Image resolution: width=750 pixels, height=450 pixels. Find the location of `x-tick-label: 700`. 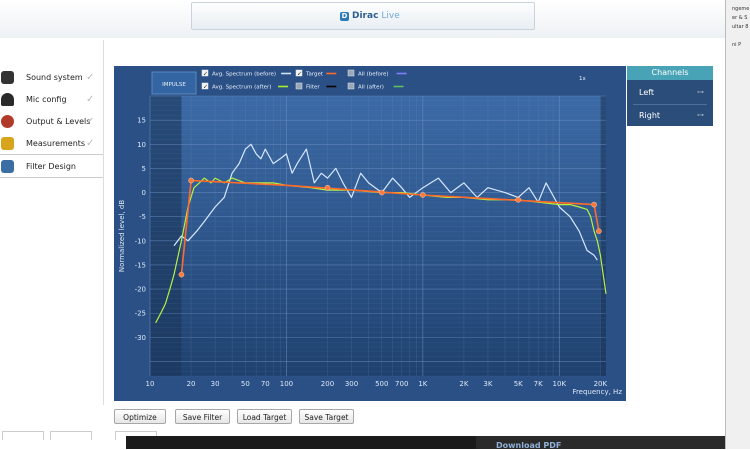

x-tick-label: 700 is located at coordinates (401, 384).